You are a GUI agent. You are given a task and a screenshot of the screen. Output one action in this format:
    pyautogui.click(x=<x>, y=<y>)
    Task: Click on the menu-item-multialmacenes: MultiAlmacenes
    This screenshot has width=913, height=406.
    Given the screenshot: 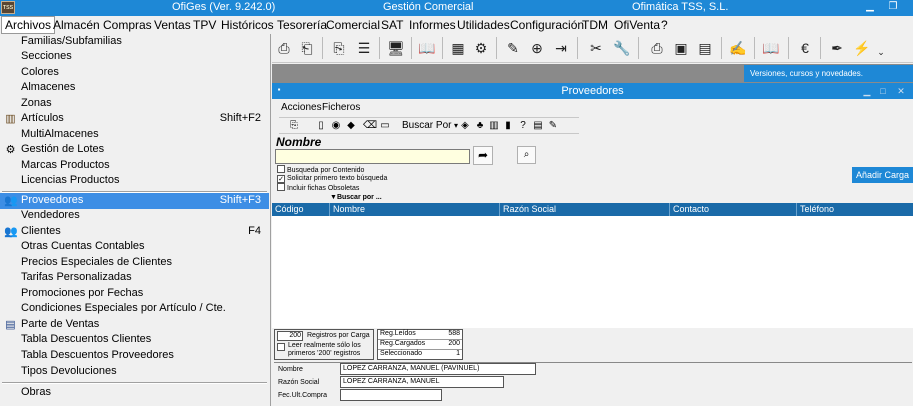 What is the action you would take?
    pyautogui.click(x=134, y=135)
    